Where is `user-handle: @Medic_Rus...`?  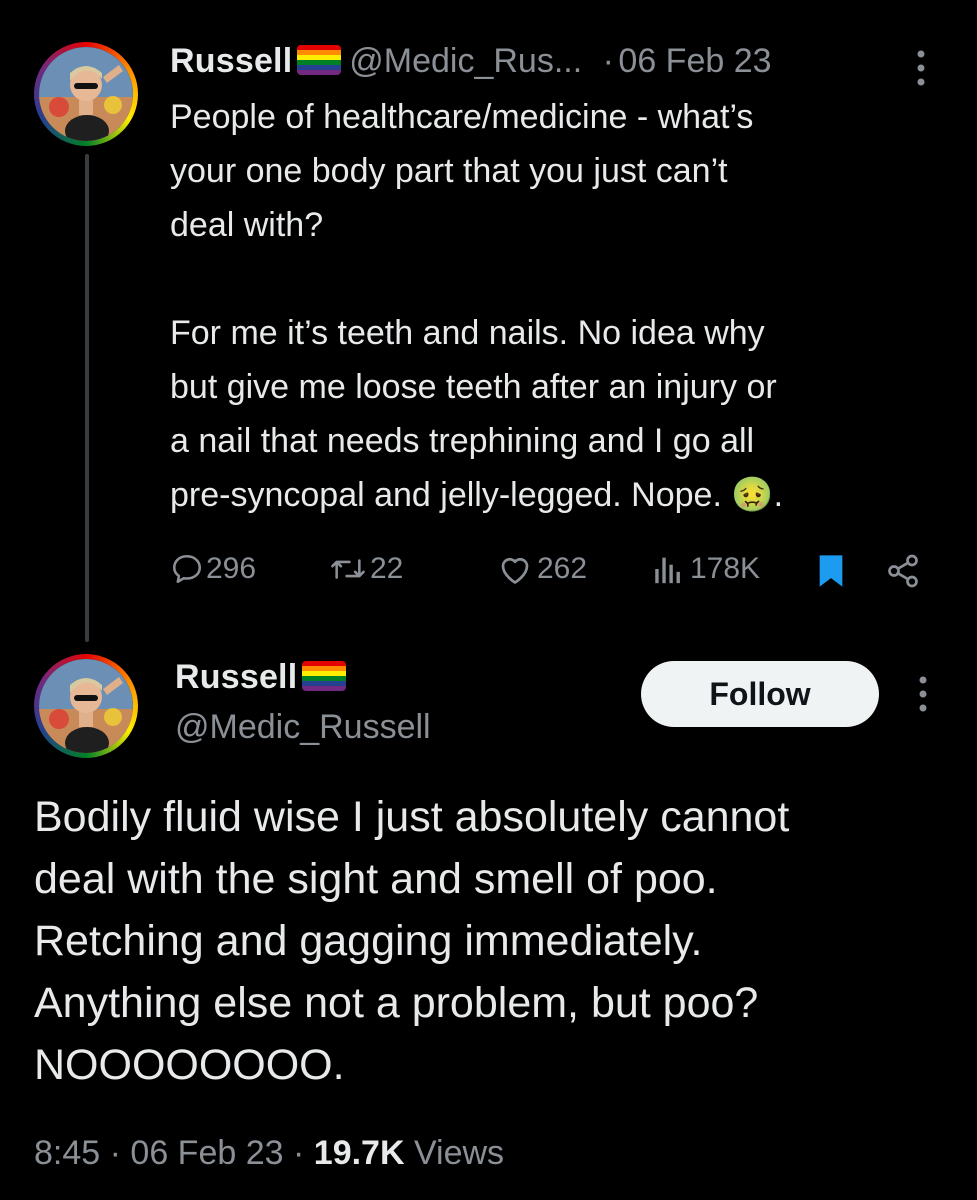
user-handle: @Medic_Rus... is located at coordinates (465, 61).